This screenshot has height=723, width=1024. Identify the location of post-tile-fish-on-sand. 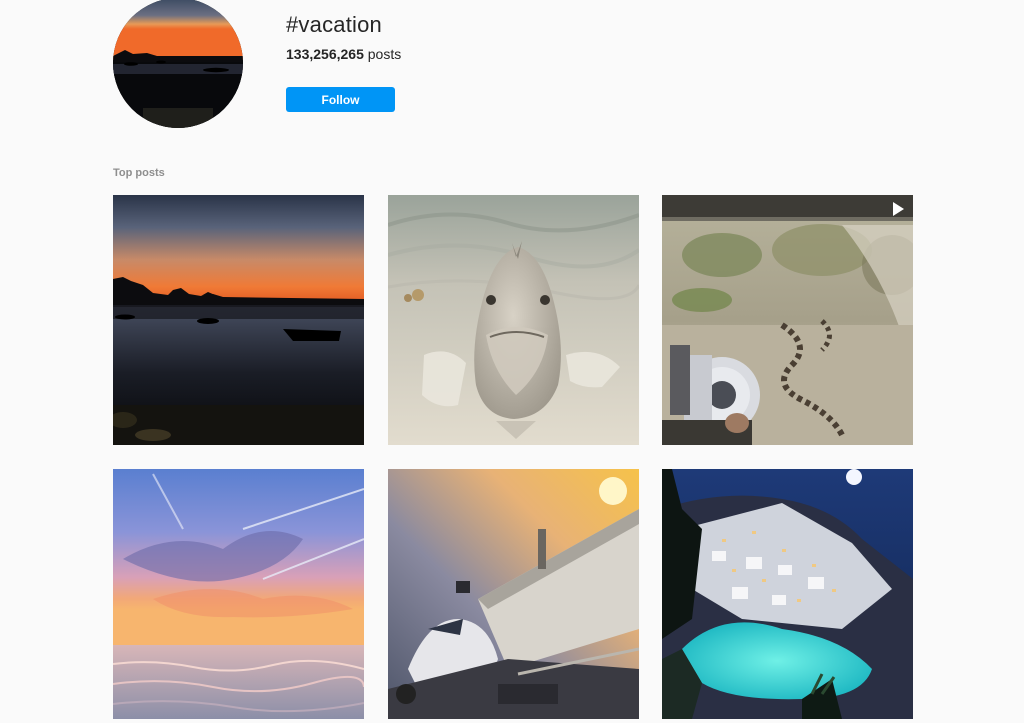
(513, 320).